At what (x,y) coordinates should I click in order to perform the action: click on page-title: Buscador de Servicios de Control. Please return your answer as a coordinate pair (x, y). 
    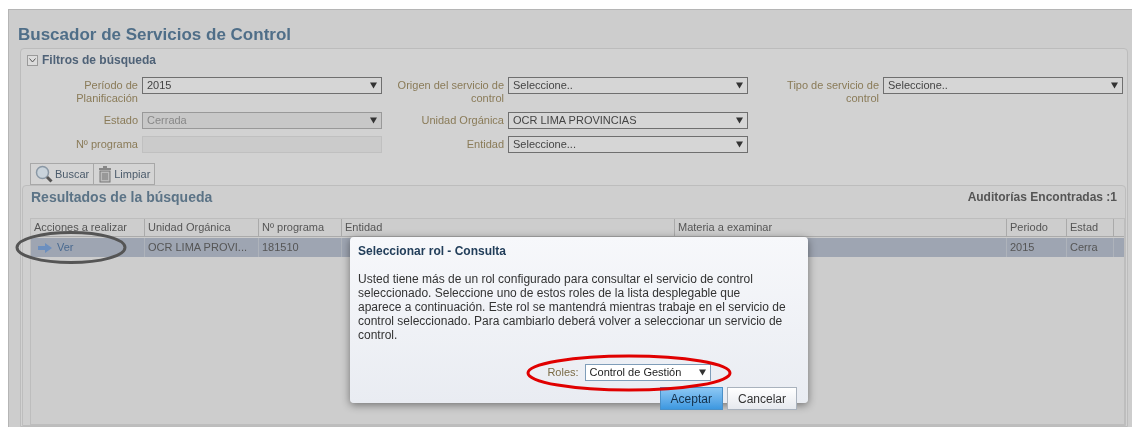
    Looking at the image, I should click on (155, 35).